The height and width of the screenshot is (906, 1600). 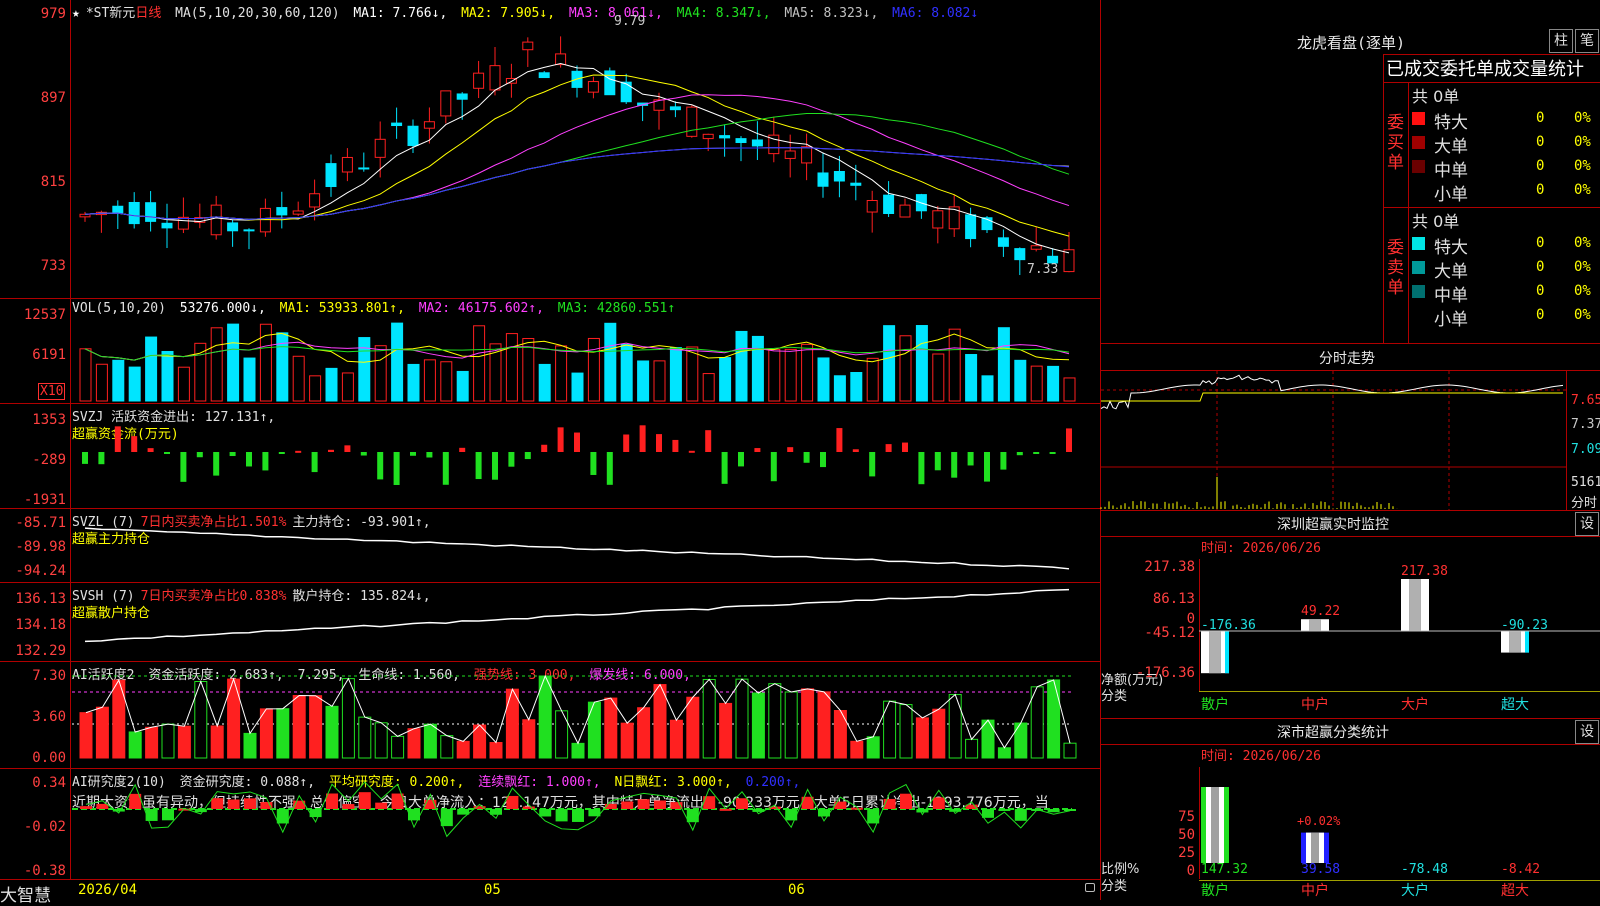 What do you see at coordinates (1451, 123) in the screenshot?
I see `order-type-label: 特大` at bounding box center [1451, 123].